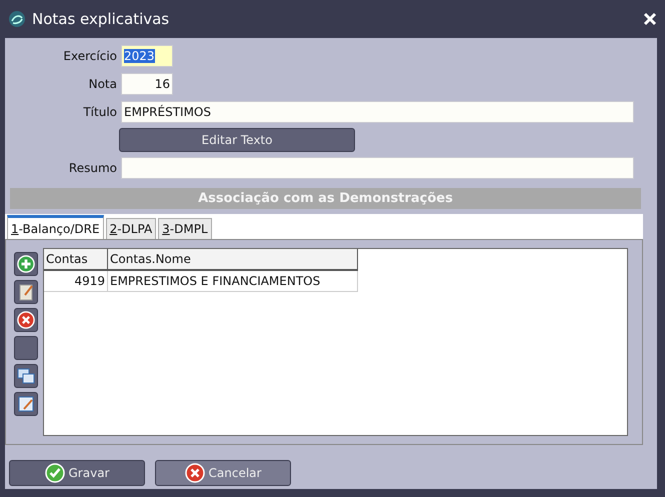 The width and height of the screenshot is (665, 497). I want to click on table-cell: 4919, so click(76, 281).